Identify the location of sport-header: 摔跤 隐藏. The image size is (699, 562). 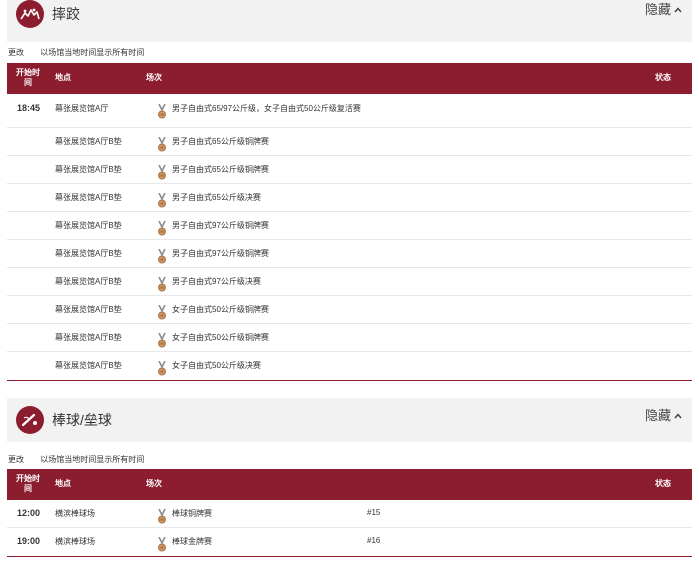
(349, 21).